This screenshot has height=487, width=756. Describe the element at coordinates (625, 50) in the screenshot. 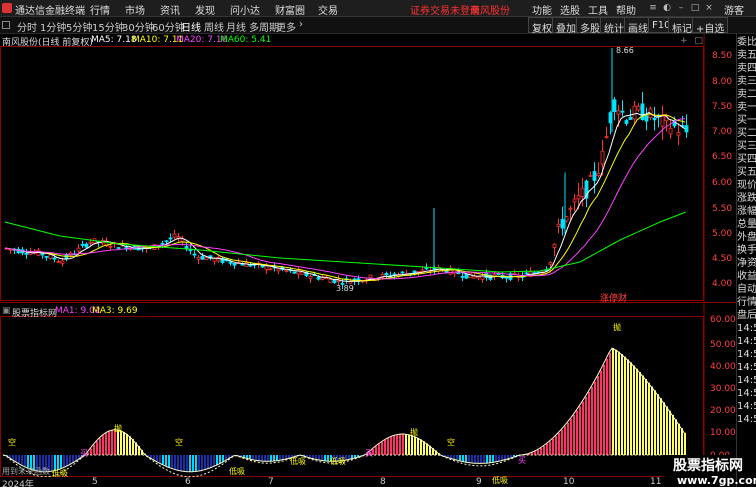

I see `high-price-label: 8.66` at that location.